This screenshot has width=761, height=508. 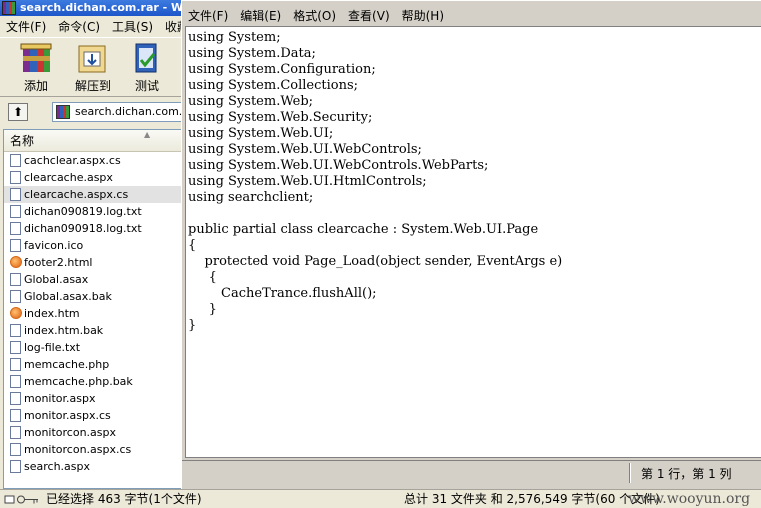 I want to click on test-button: 测试, so click(x=147, y=68).